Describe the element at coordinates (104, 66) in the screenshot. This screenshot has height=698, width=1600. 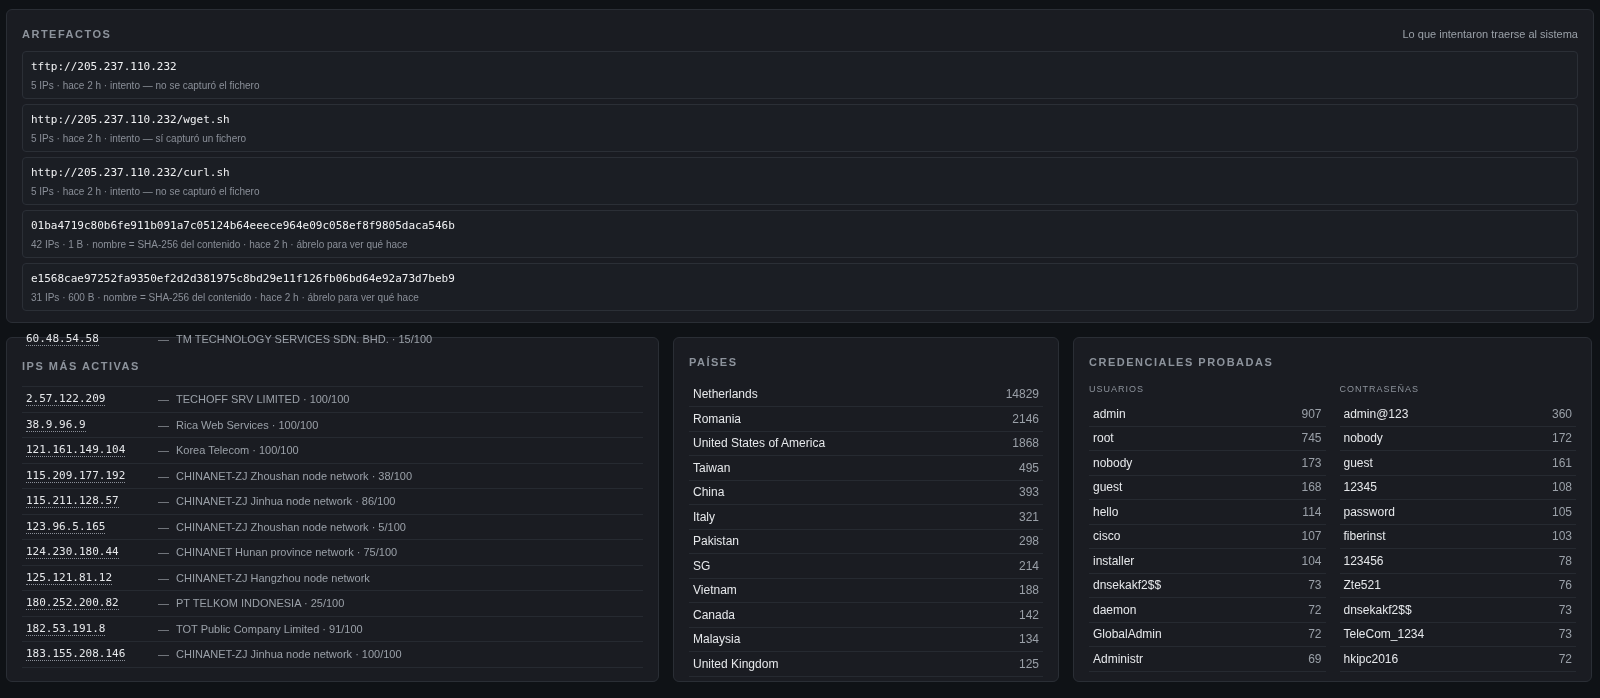
I see `artifact-name: tftp://205.237.110.232` at that location.